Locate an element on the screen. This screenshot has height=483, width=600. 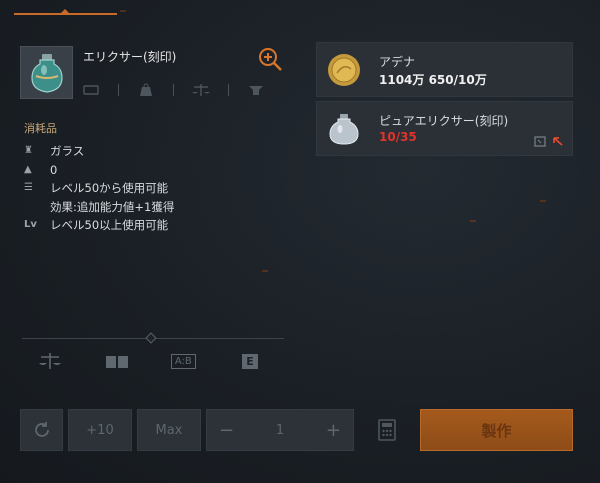
anvil-icon is located at coordinates (256, 90).